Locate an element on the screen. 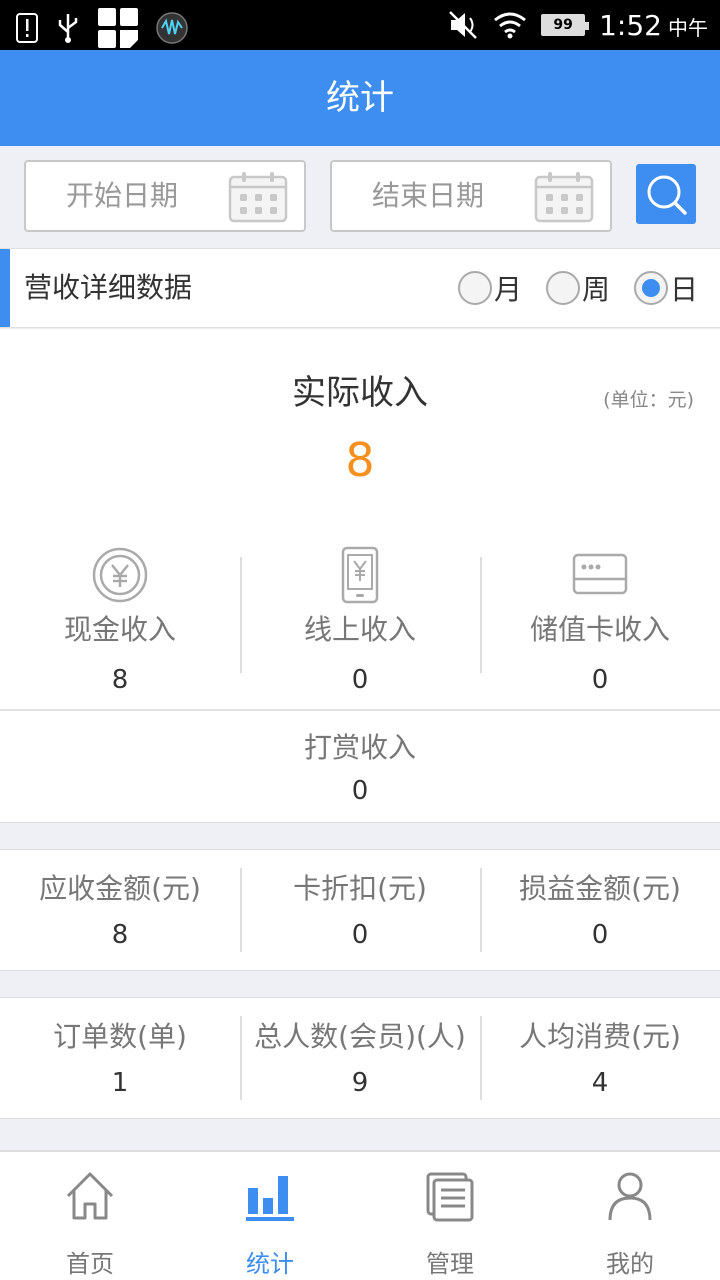 This screenshot has width=720, height=1280. media-app-icon is located at coordinates (172, 28).